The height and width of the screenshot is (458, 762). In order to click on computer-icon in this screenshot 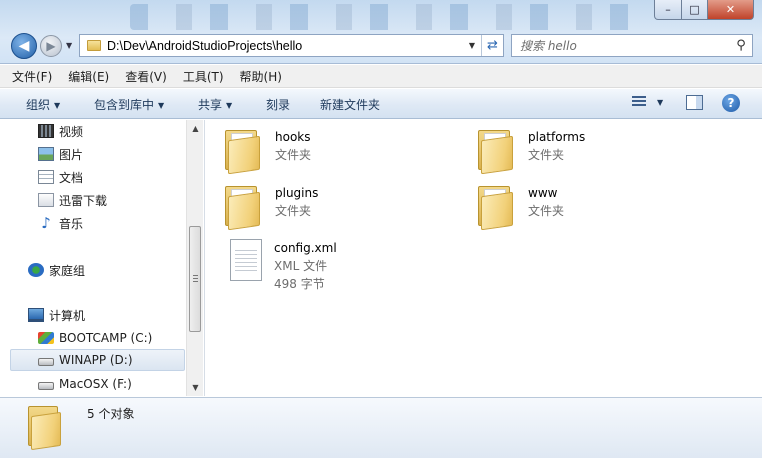, I will do `click(36, 315)`.